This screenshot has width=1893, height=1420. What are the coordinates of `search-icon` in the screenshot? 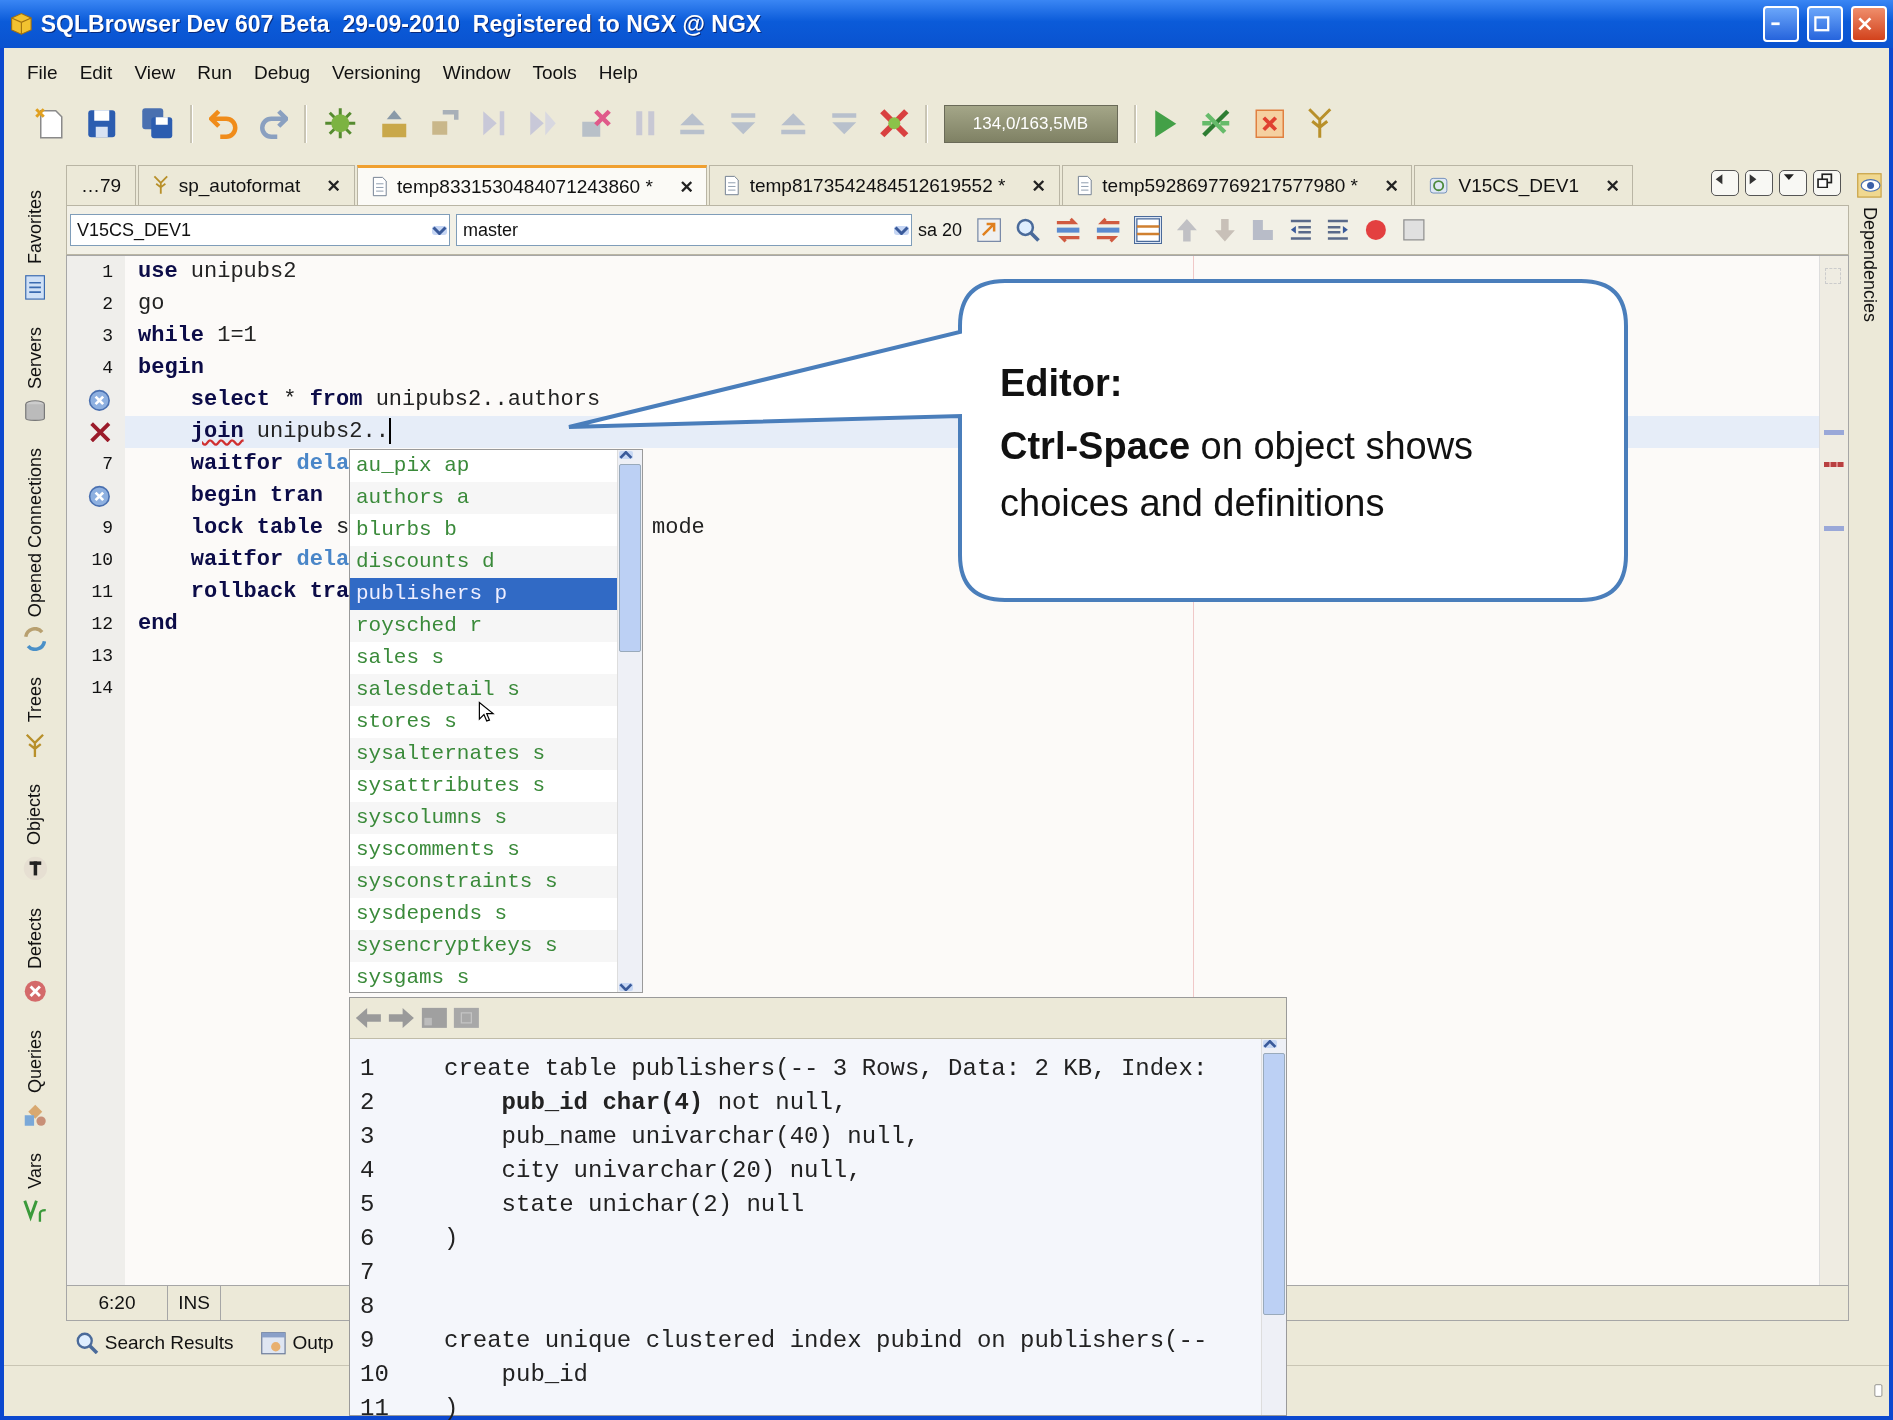 It's located at (1028, 230).